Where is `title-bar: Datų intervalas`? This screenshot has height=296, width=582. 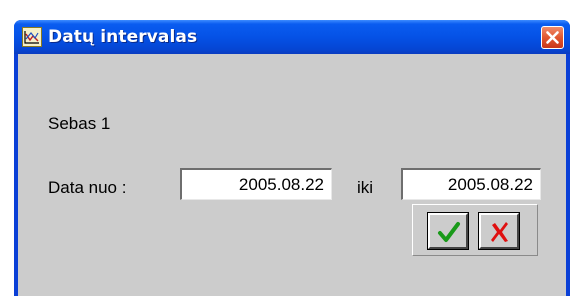
title-bar: Datų intervalas is located at coordinates (292, 37).